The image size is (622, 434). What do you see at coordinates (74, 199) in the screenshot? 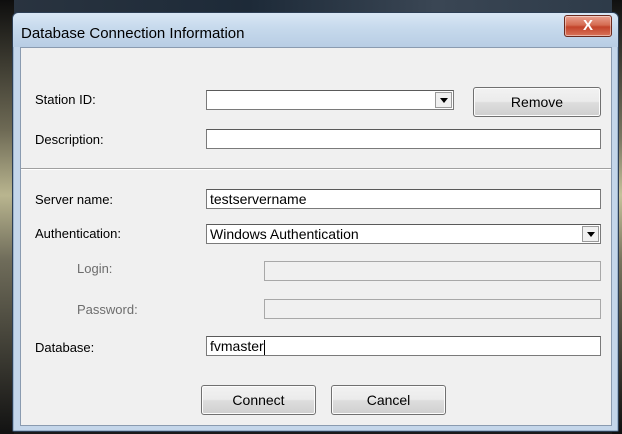
I see `server-name-label: Server name:` at bounding box center [74, 199].